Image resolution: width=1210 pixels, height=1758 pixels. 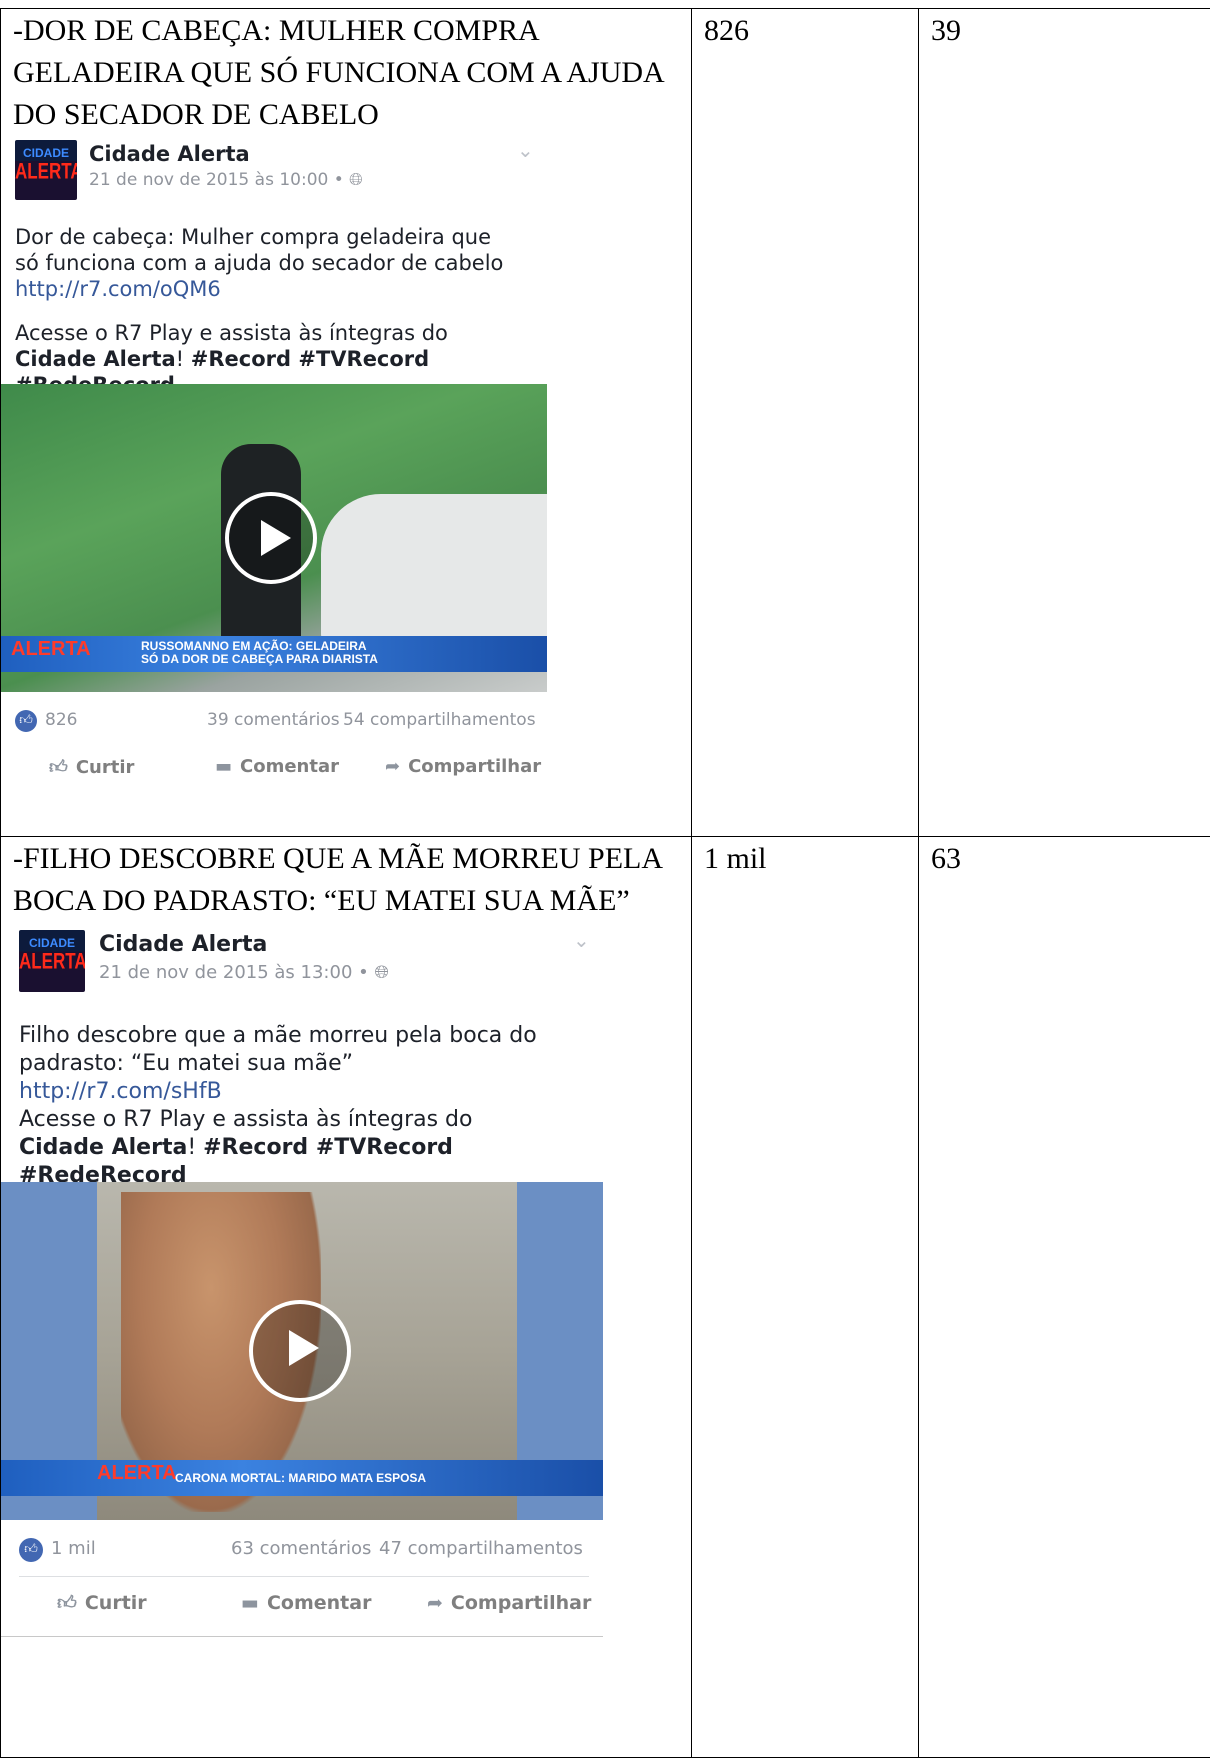 I want to click on comment-count: 39 comentários, so click(x=273, y=720).